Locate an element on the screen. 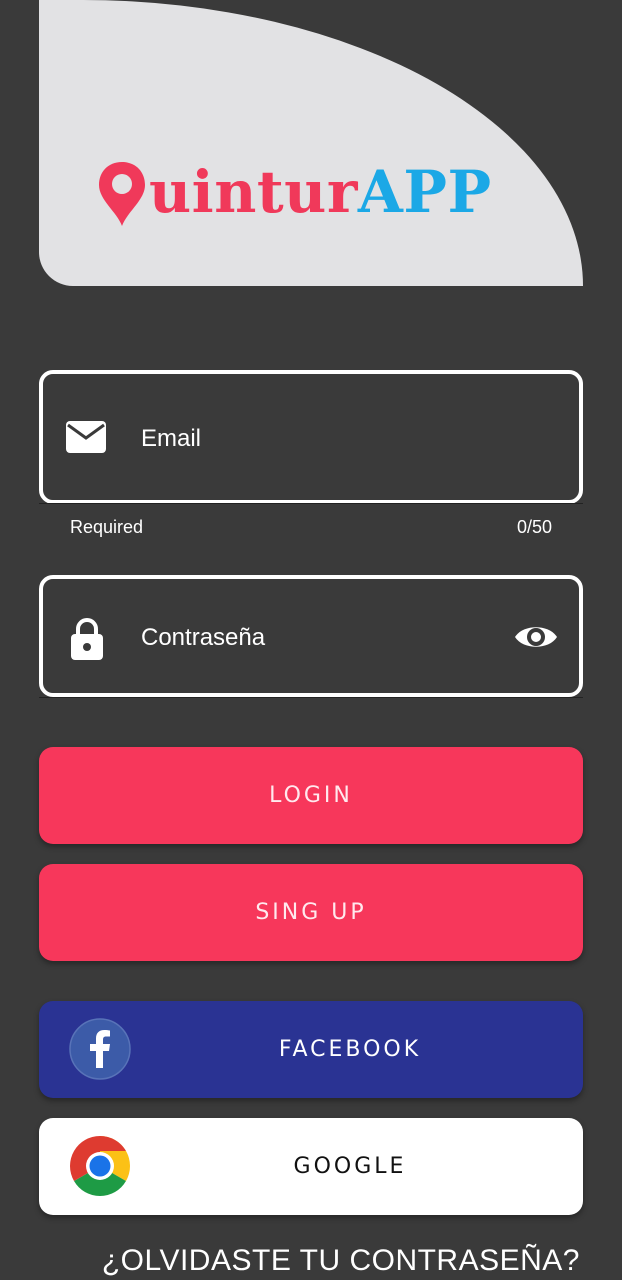  logo-text-part1: uintur is located at coordinates (253, 192).